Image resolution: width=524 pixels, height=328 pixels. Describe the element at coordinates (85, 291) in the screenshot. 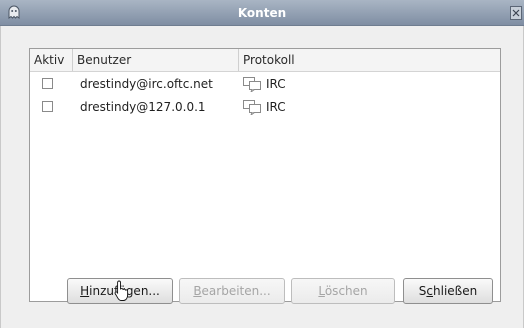

I see `button-mnemonic: H` at that location.